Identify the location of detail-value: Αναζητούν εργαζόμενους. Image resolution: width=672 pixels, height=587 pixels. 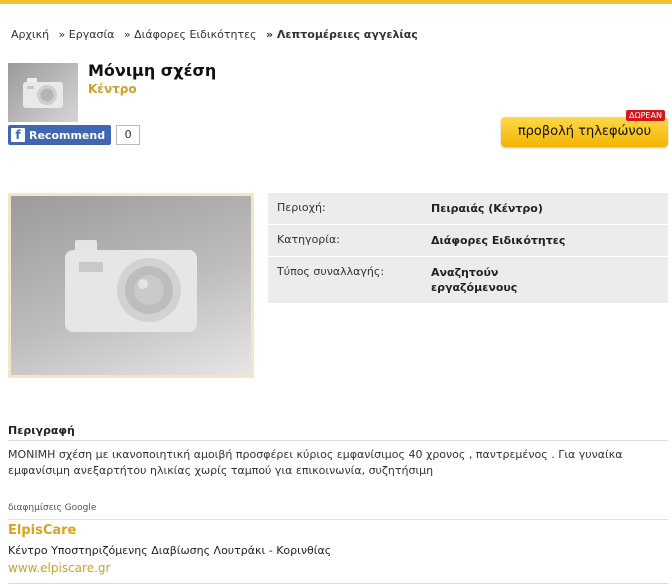
(474, 280).